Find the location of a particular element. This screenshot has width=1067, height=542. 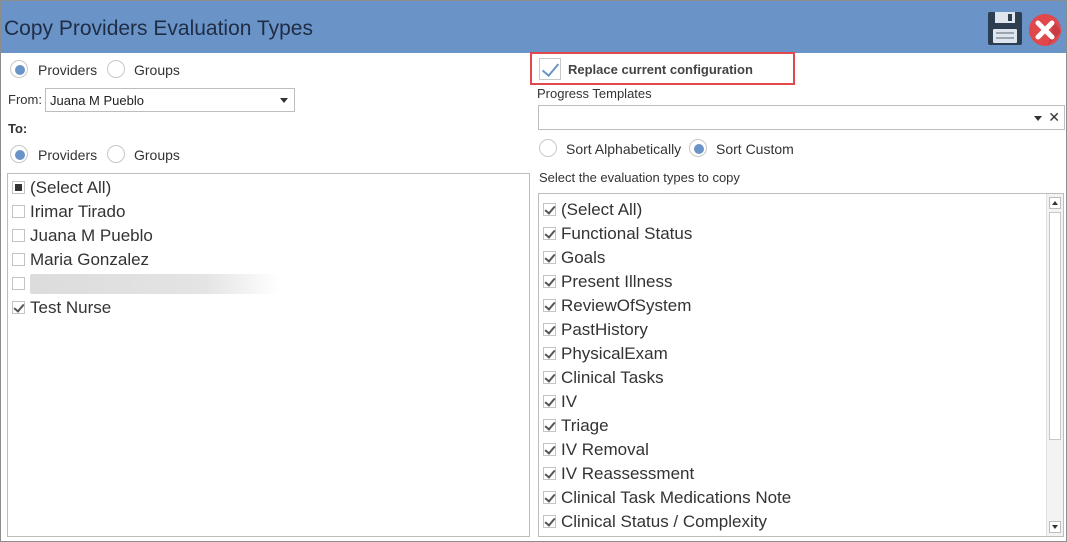

list-item-label: Irimar Tirado is located at coordinates (78, 211).